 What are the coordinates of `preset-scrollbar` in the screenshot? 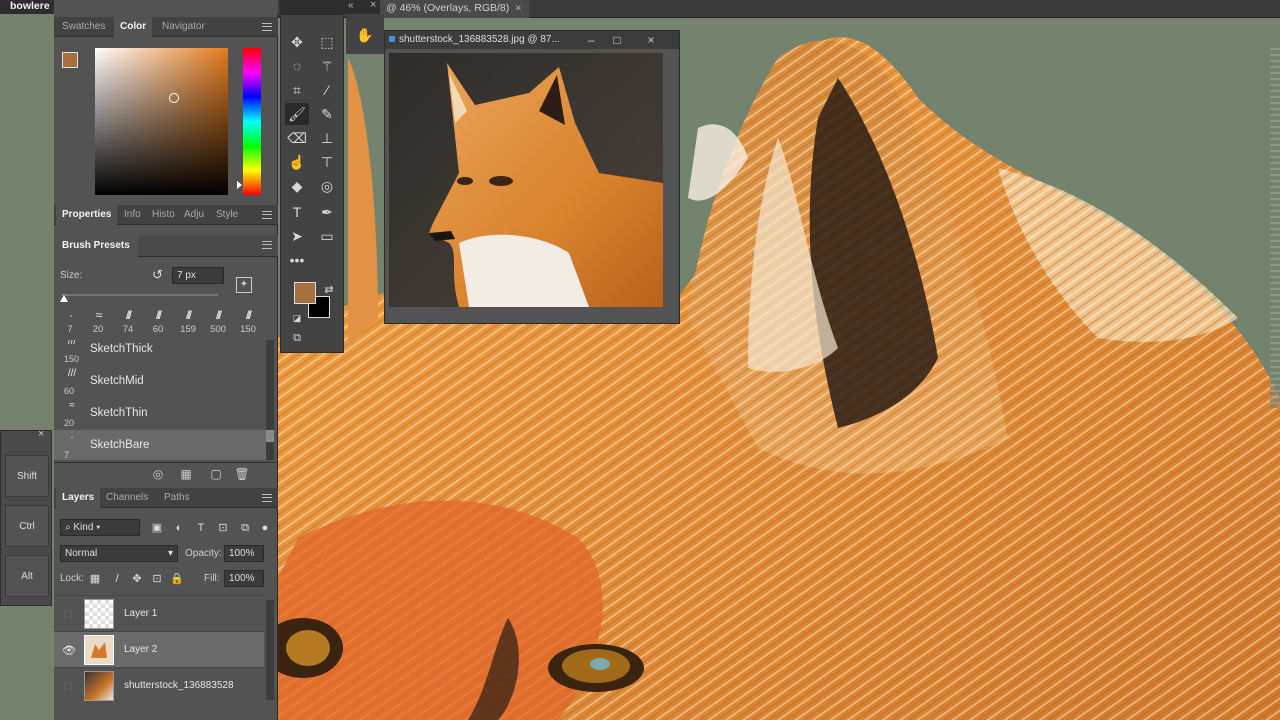 It's located at (270, 400).